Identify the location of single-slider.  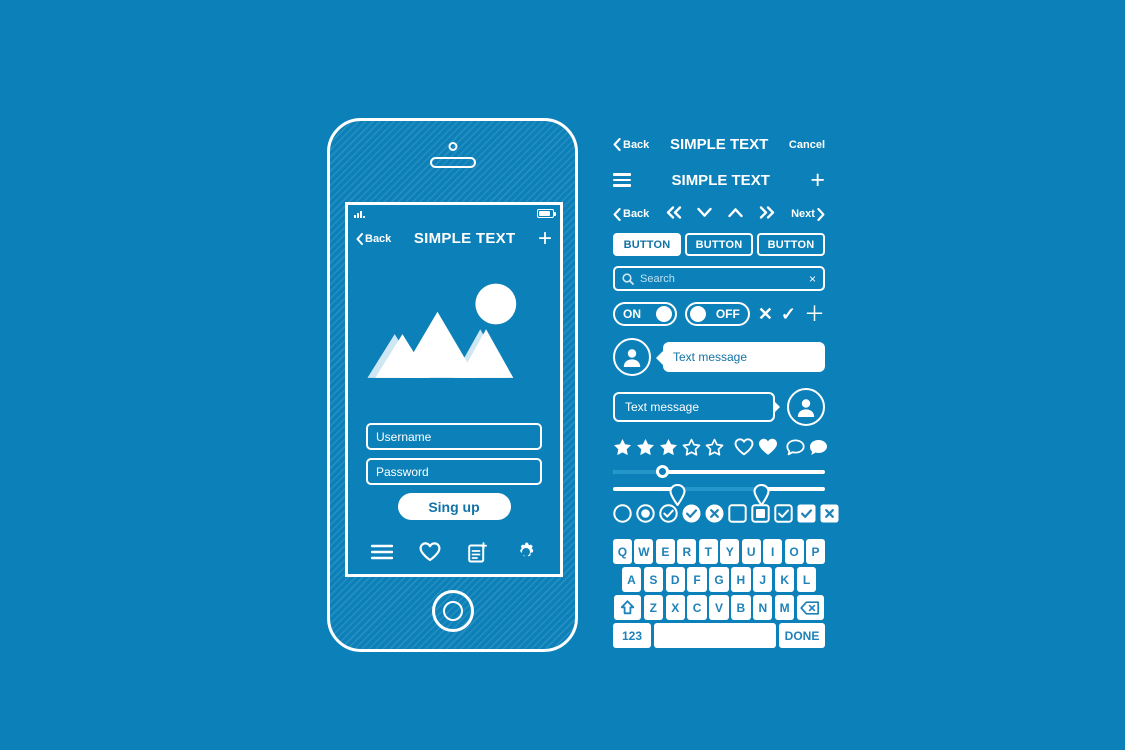
(719, 471).